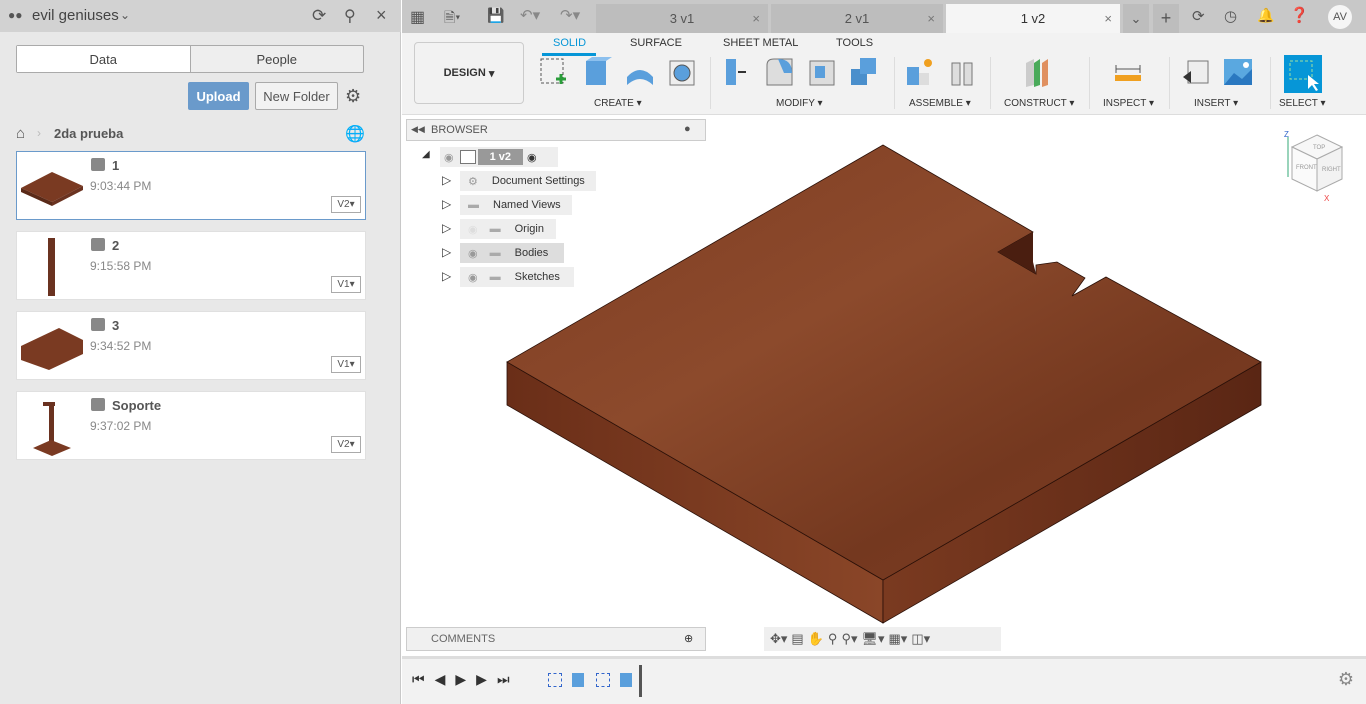 This screenshot has width=1366, height=704. I want to click on fit-icon: ⚲▾, so click(849, 639).